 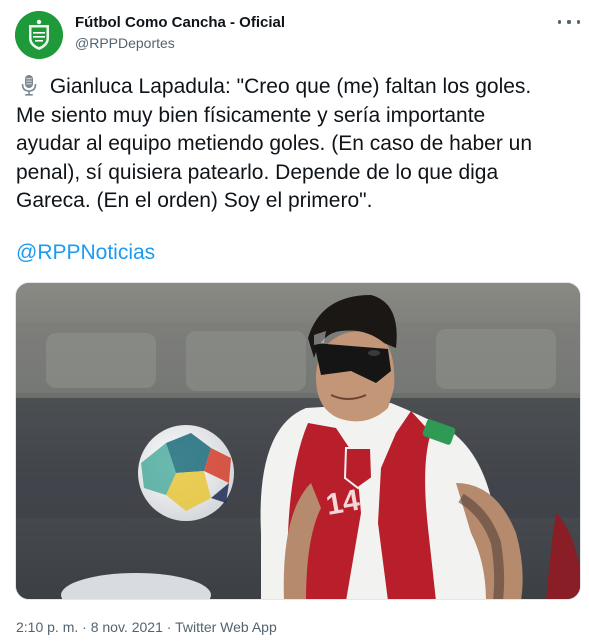 What do you see at coordinates (125, 43) in the screenshot?
I see `author-handle: @RPPDeportes` at bounding box center [125, 43].